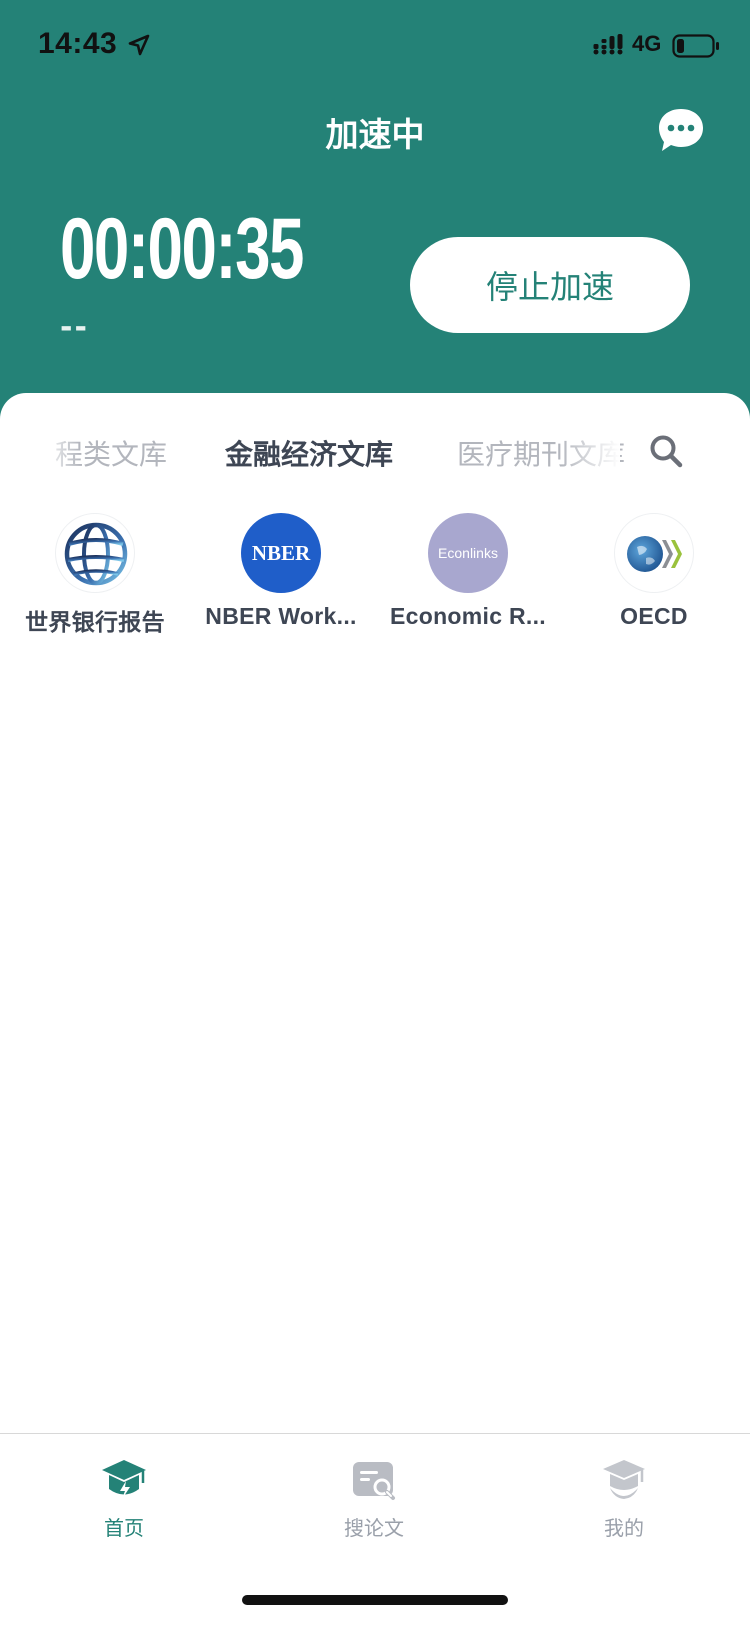 This screenshot has height=1625, width=750. I want to click on econlinks-logo: Econlinks, so click(468, 553).